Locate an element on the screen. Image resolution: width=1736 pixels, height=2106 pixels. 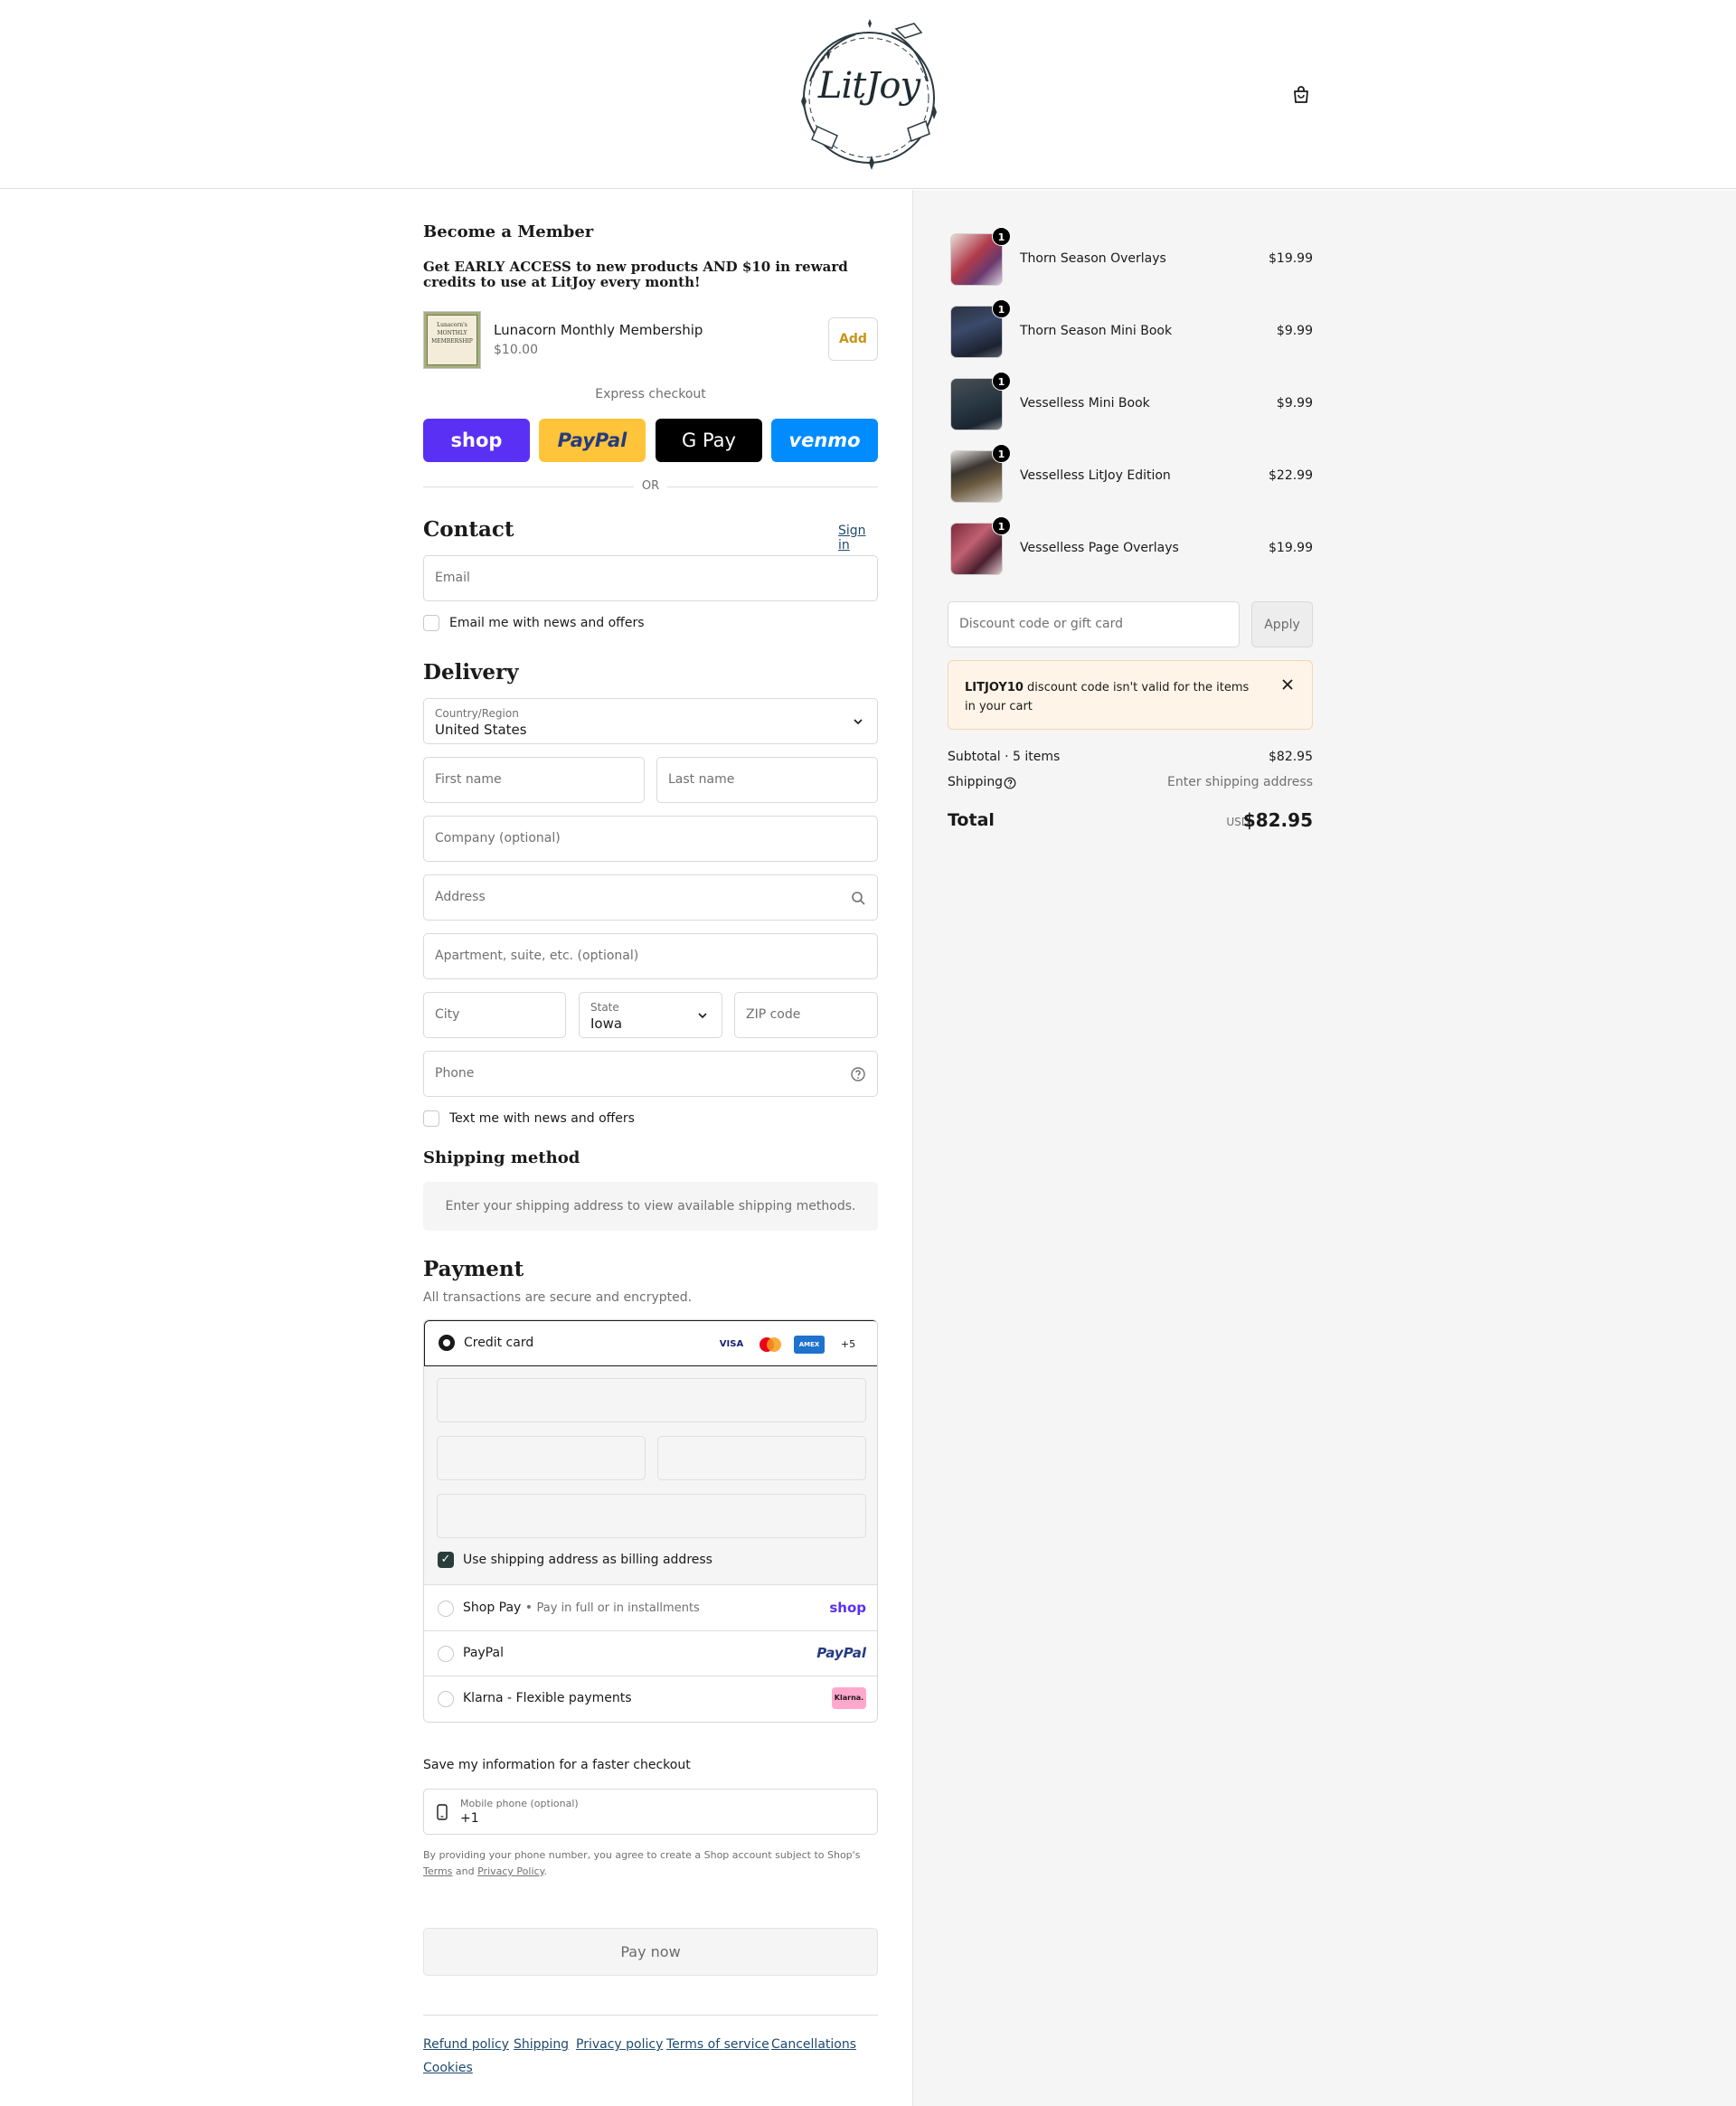
first-name-field: First name is located at coordinates (534, 780).